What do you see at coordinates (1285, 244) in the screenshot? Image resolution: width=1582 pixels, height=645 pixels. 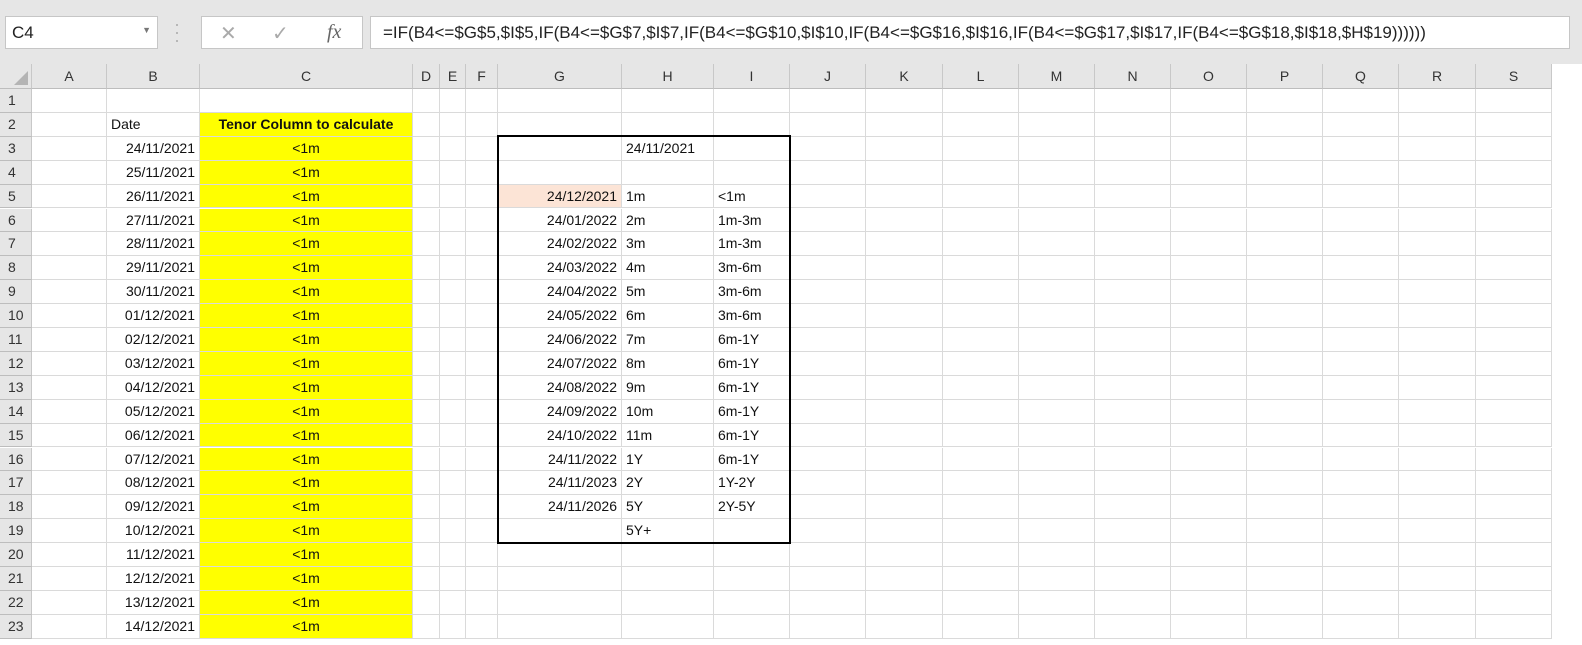 I see `cell-P7` at bounding box center [1285, 244].